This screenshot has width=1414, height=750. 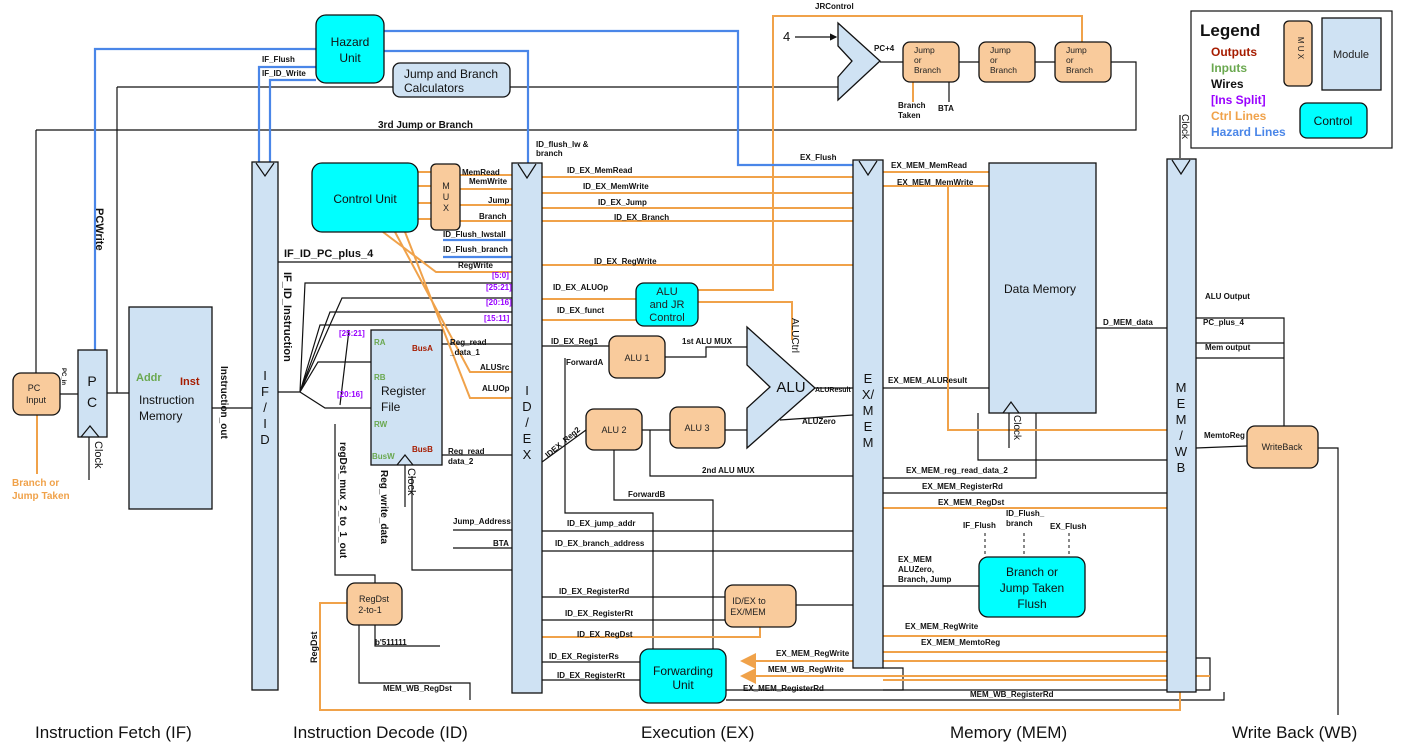 I want to click on pipeline-register-letter: E, so click(x=868, y=378).